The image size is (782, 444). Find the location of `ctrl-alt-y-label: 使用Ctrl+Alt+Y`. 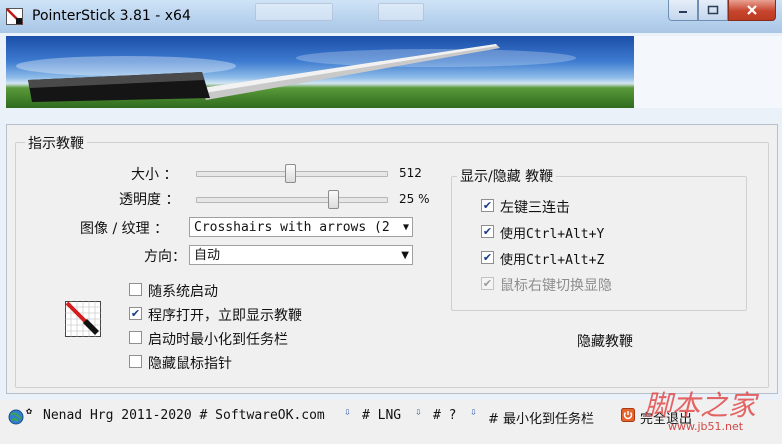

ctrl-alt-y-label: 使用Ctrl+Alt+Y is located at coordinates (552, 234).